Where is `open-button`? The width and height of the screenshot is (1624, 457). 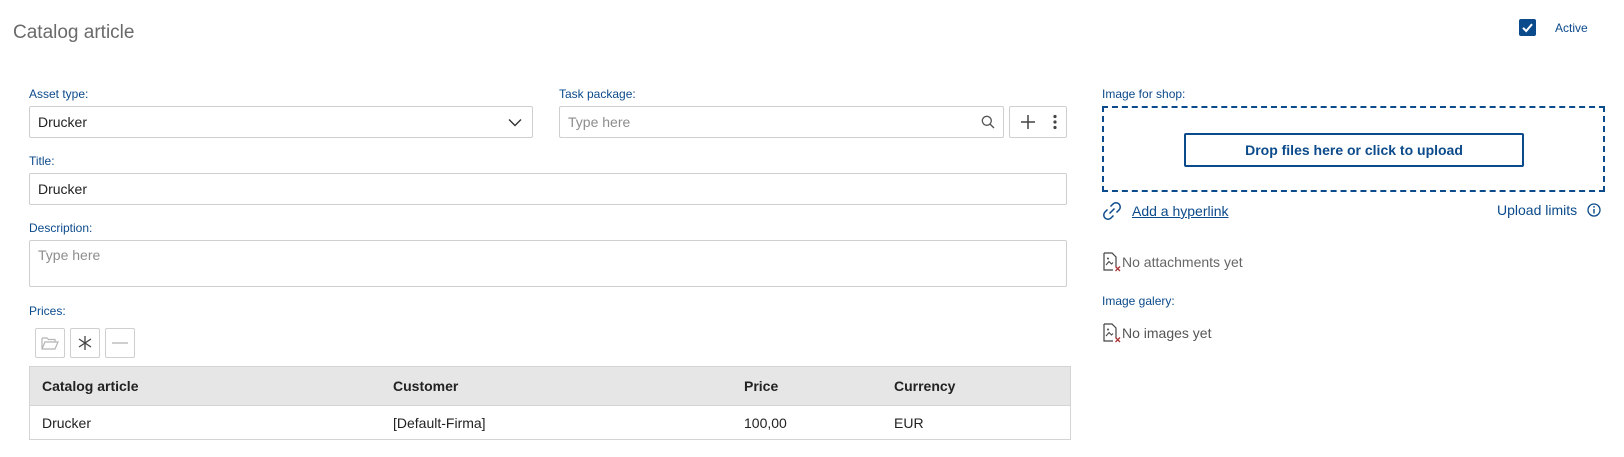
open-button is located at coordinates (50, 343).